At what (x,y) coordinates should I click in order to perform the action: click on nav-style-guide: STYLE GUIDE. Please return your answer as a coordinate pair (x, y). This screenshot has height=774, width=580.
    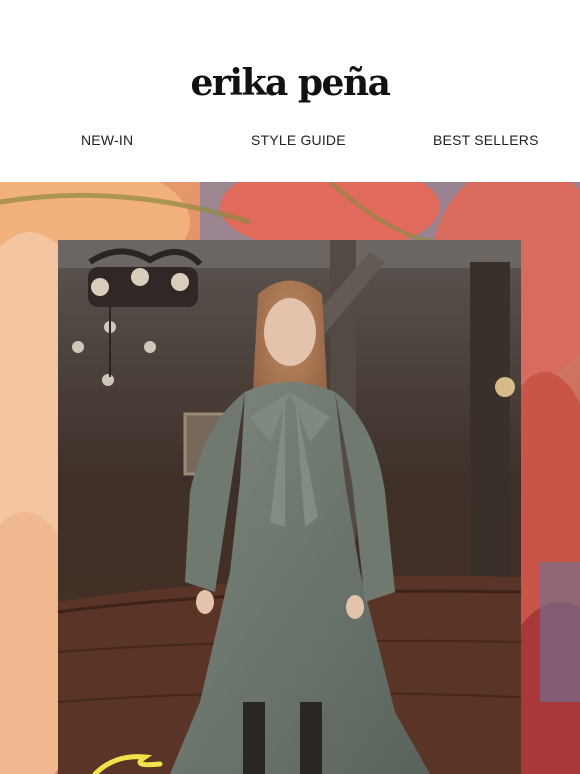
    Looking at the image, I should click on (298, 140).